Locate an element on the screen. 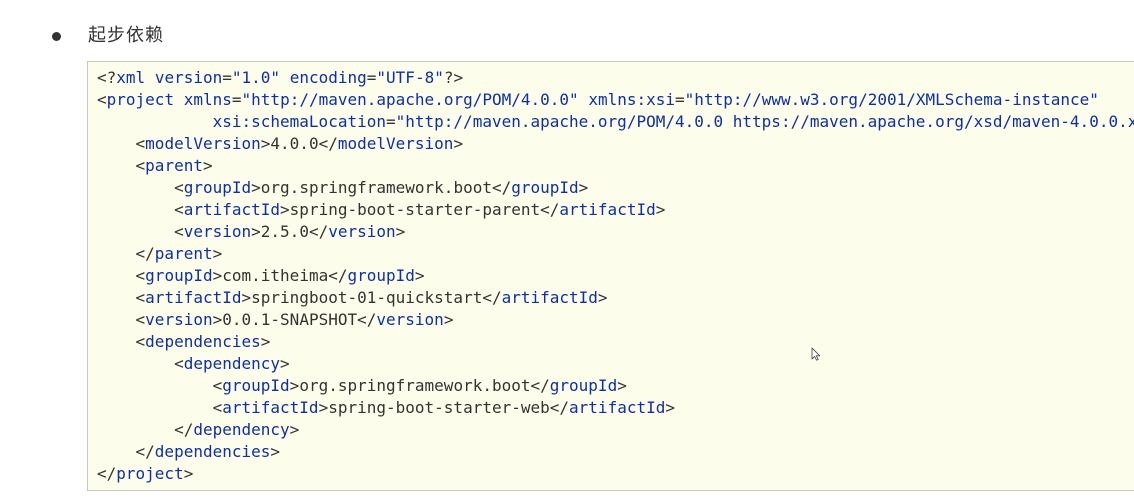 The image size is (1134, 504). xml-text-token: <? is located at coordinates (107, 77).